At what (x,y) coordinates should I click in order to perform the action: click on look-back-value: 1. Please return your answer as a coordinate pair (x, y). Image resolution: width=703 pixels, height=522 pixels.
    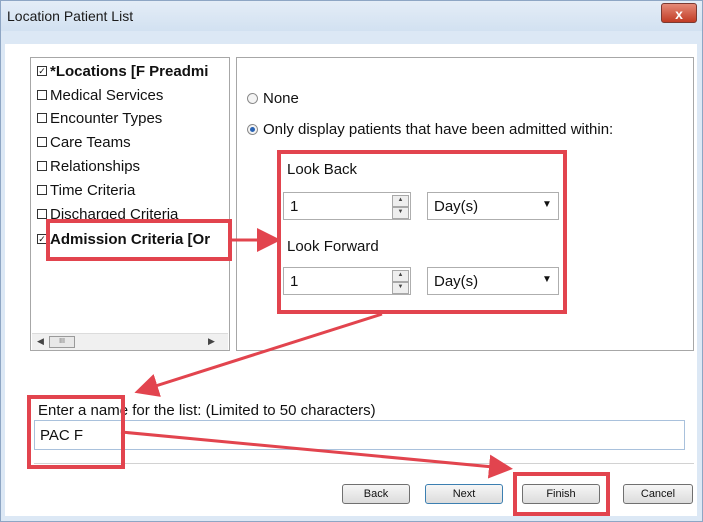
    Looking at the image, I should click on (294, 206).